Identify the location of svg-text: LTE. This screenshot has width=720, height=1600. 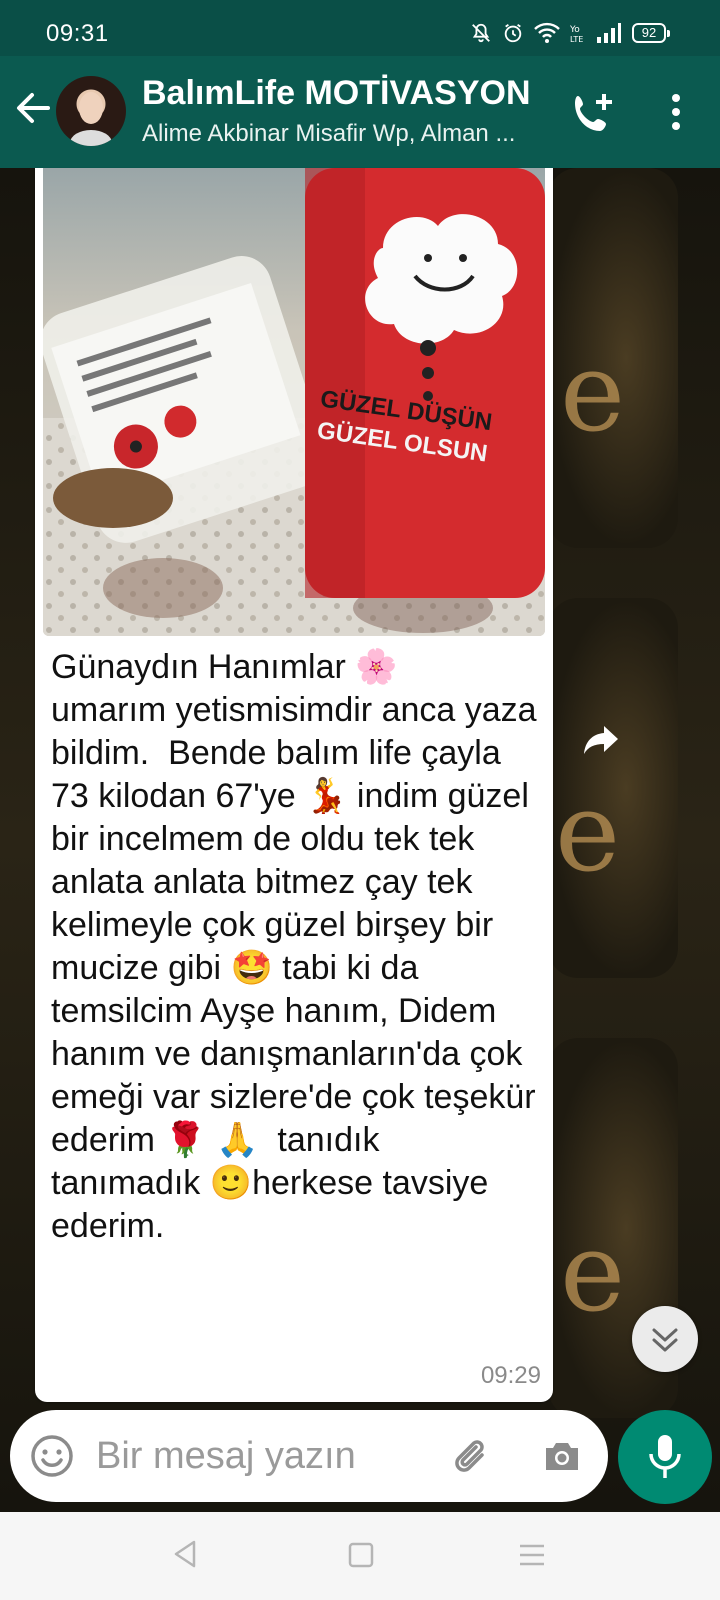
(576, 39).